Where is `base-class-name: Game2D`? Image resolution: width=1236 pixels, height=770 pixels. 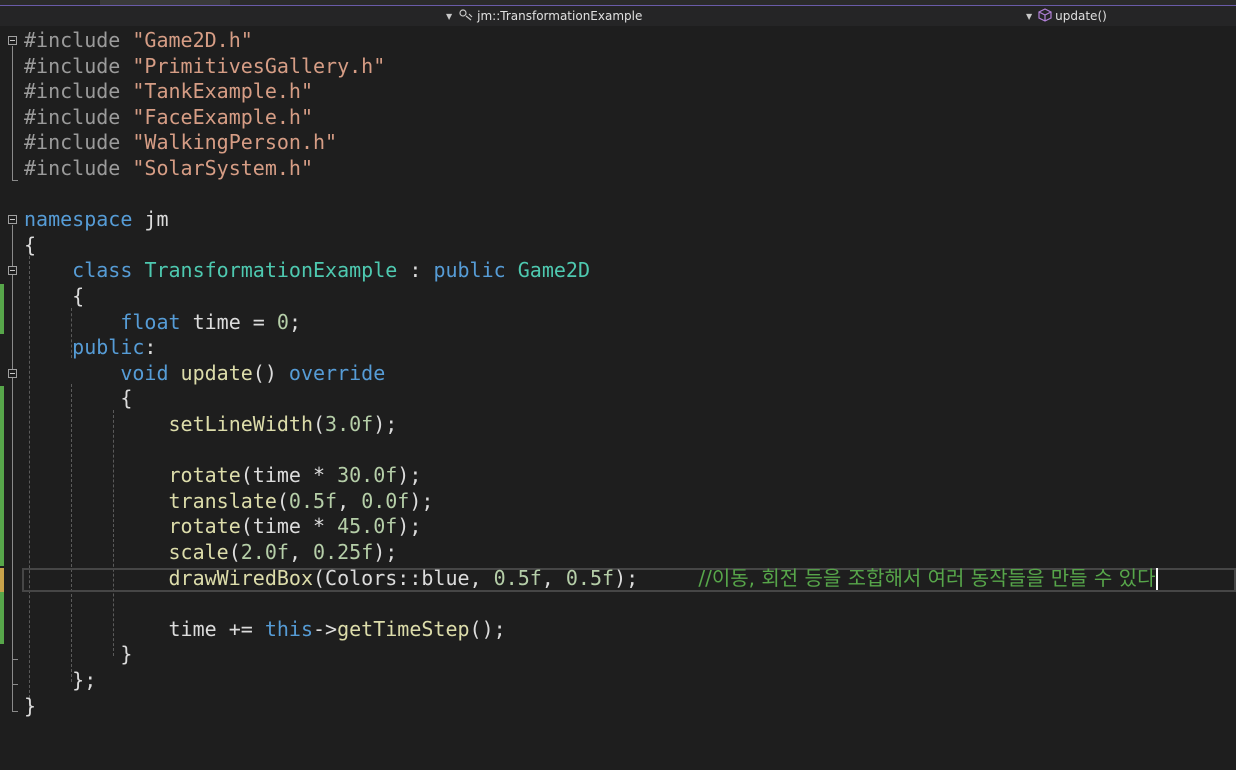
base-class-name: Game2D is located at coordinates (553, 270).